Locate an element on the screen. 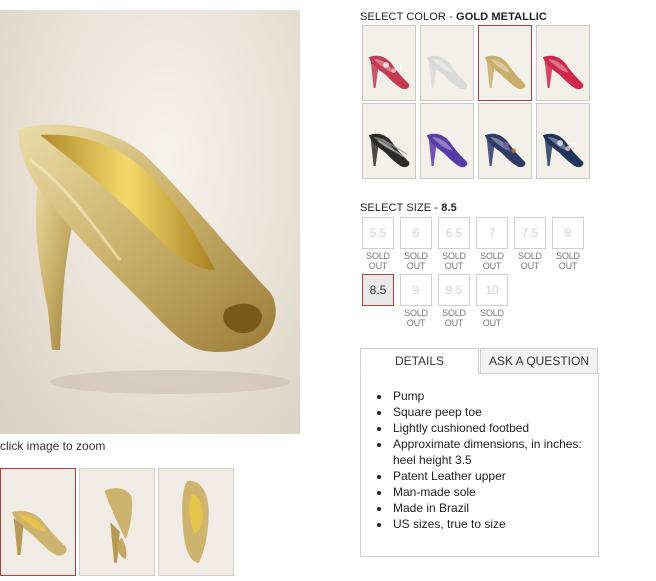 This screenshot has height=581, width=656. detail-item: Square peep toe is located at coordinates (494, 412).